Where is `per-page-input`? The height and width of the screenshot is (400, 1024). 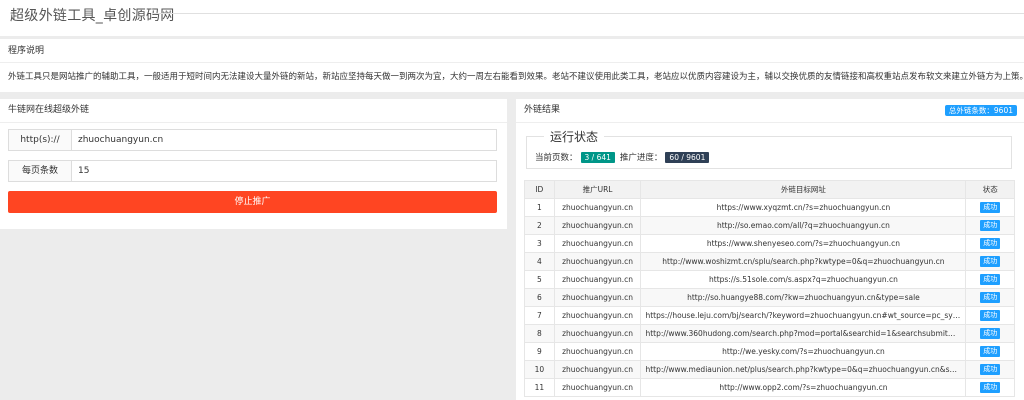 per-page-input is located at coordinates (284, 171).